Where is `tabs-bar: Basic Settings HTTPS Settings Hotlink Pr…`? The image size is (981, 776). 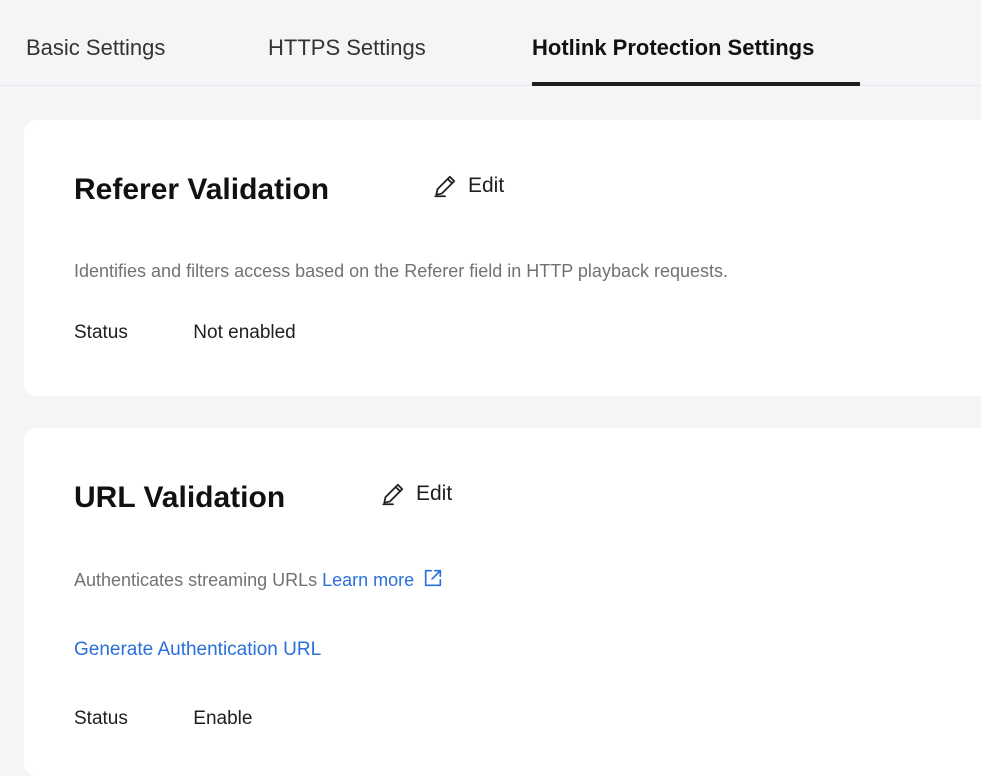
tabs-bar: Basic Settings HTTPS Settings Hotlink Pr… is located at coordinates (490, 43).